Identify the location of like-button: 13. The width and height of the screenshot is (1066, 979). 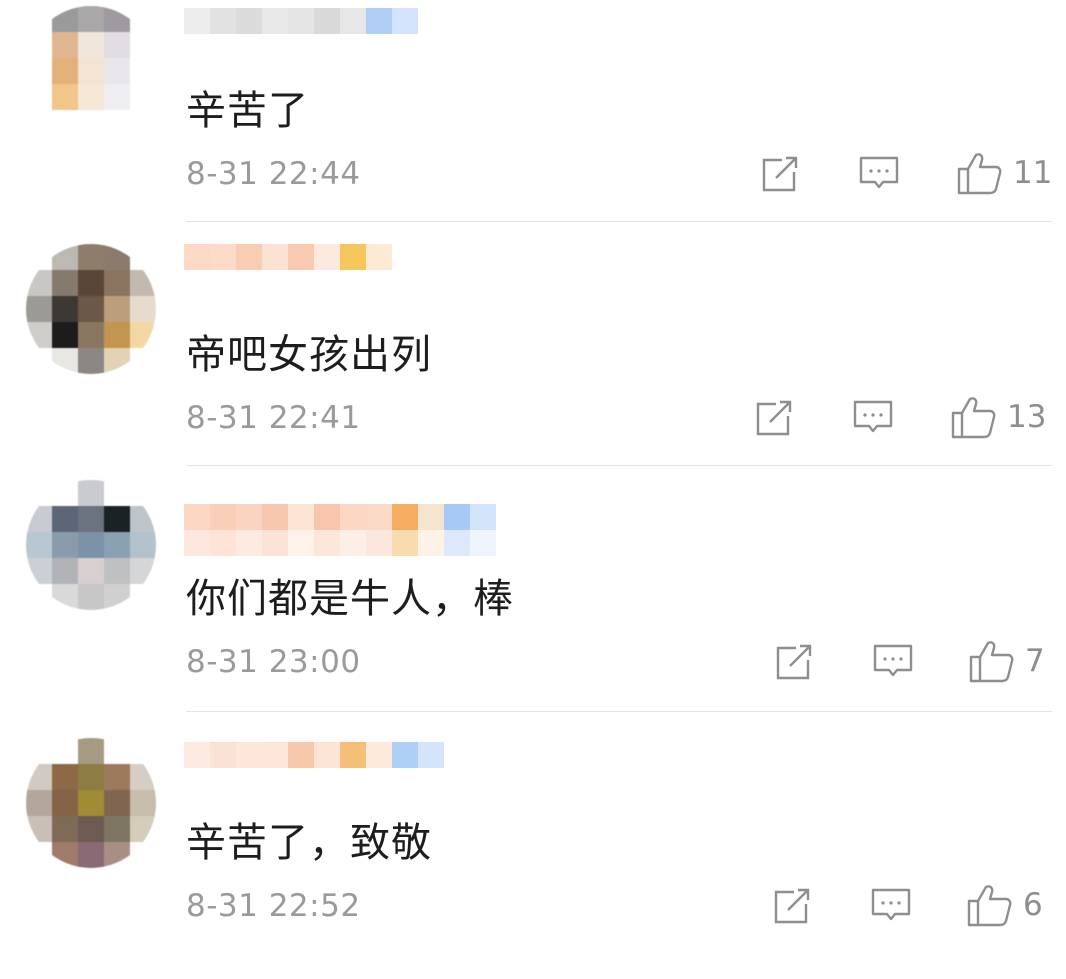
(998, 417).